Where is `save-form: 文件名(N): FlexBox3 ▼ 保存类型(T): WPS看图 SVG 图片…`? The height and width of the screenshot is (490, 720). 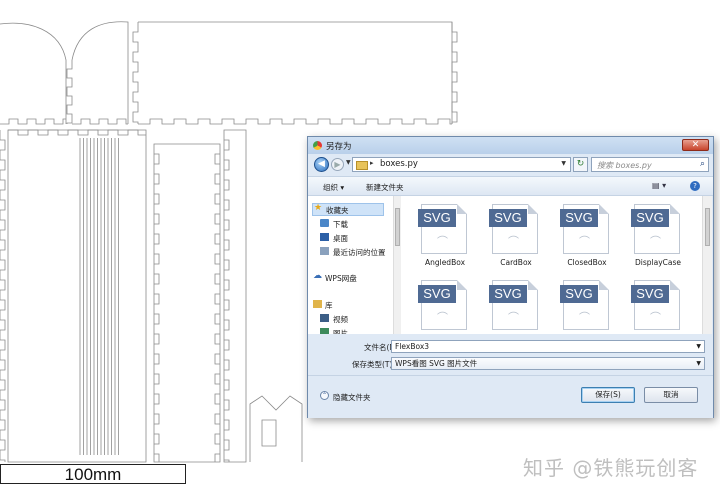 save-form: 文件名(N): FlexBox3 ▼ 保存类型(T): WPS看图 SVG 图片… is located at coordinates (510, 354).